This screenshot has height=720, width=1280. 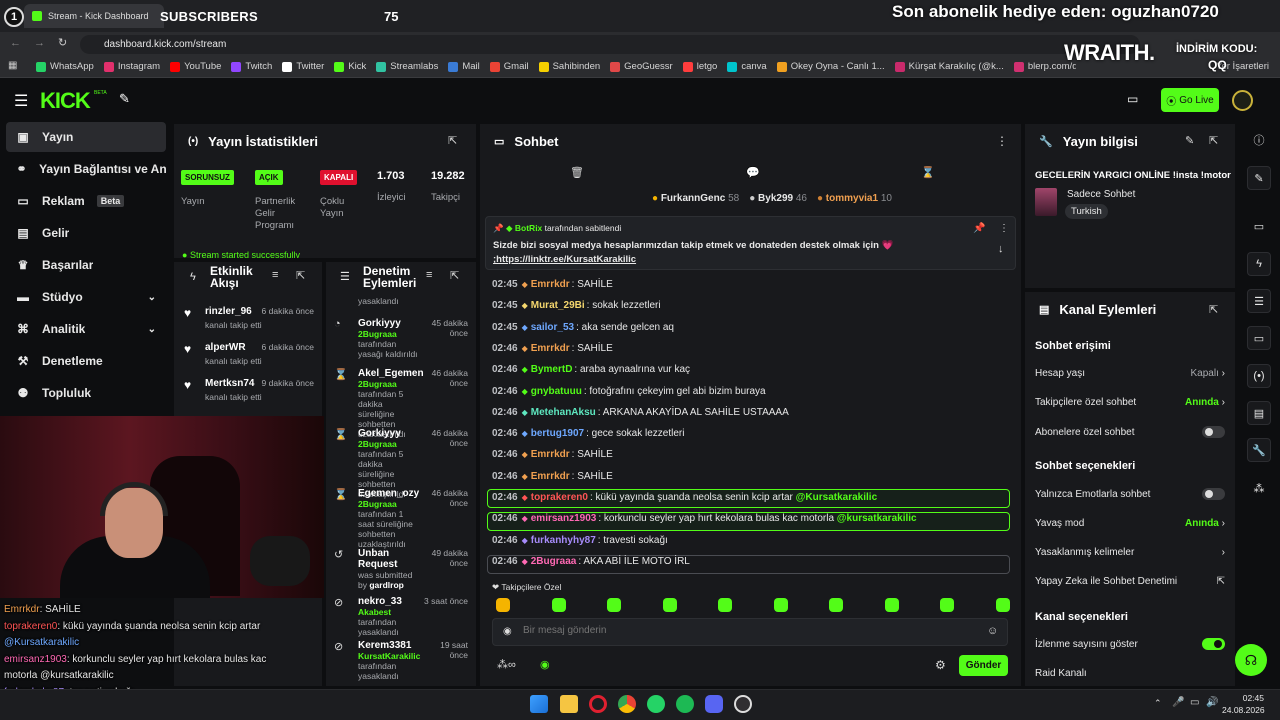 I want to click on tray-up-icon: ⌃, so click(x=1158, y=703).